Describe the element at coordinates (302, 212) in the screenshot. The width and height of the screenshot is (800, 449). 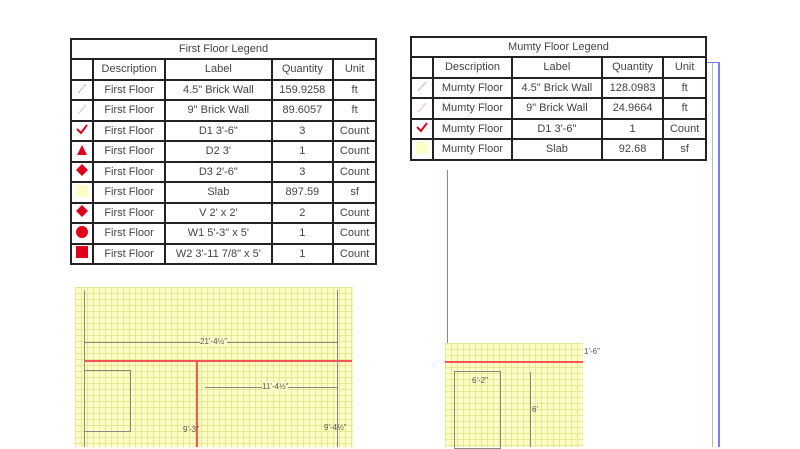
I see `cell-quantity: 2` at that location.